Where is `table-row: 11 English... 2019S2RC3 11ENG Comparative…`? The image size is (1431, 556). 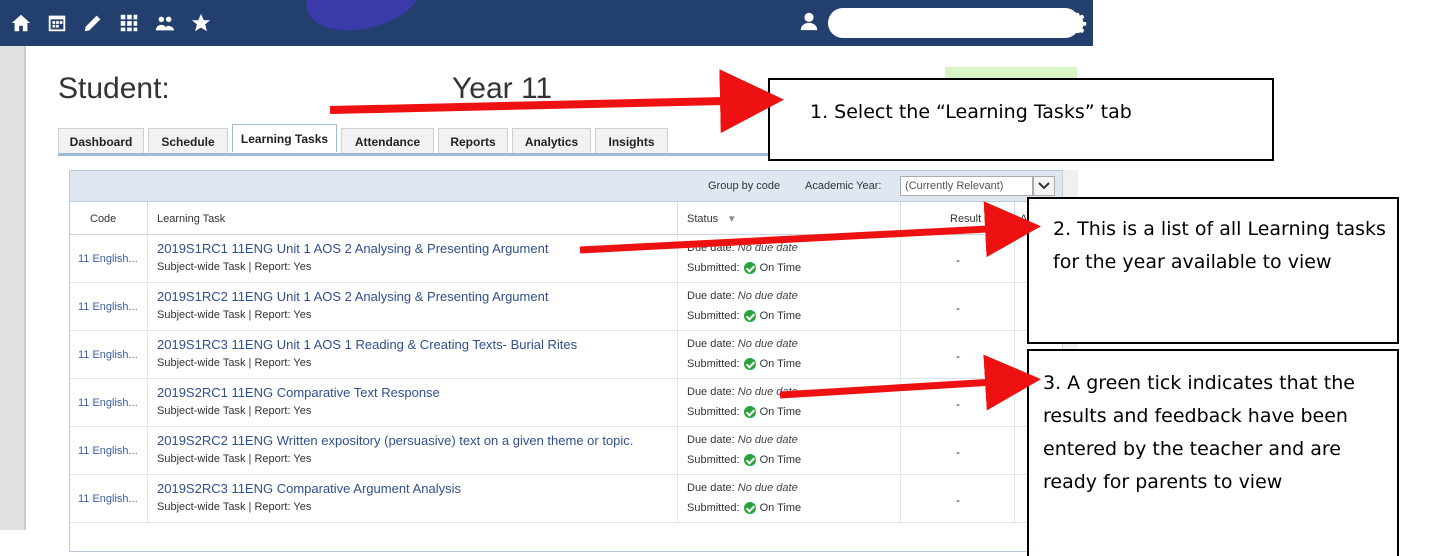 table-row: 11 English... 2019S2RC3 11ENG Comparative… is located at coordinates (566, 499).